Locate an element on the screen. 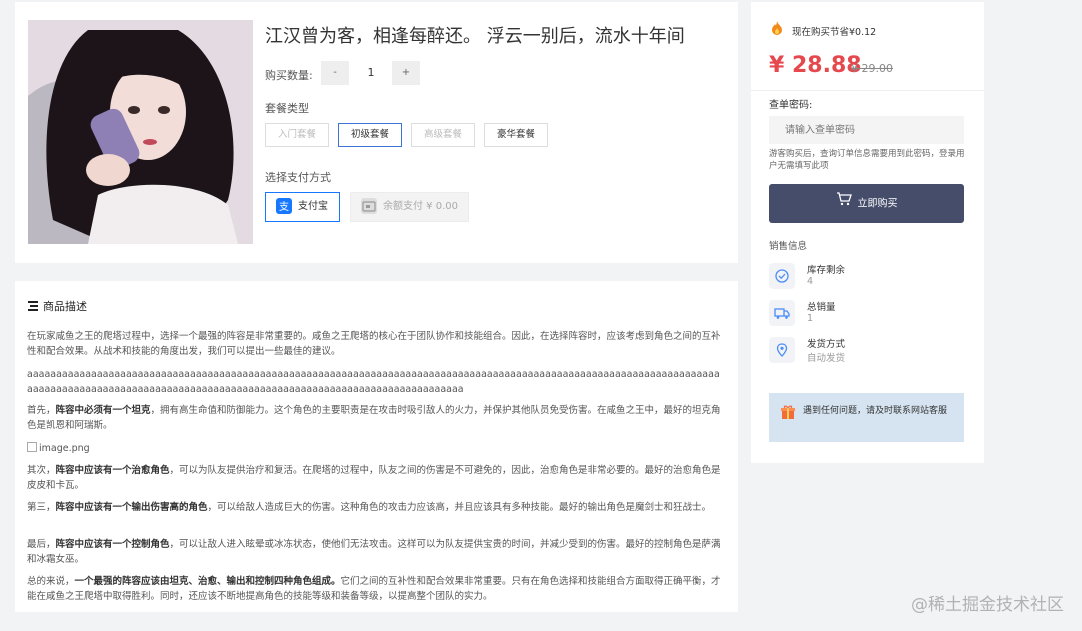  package-option-starter: 入门套餐 is located at coordinates (297, 135).